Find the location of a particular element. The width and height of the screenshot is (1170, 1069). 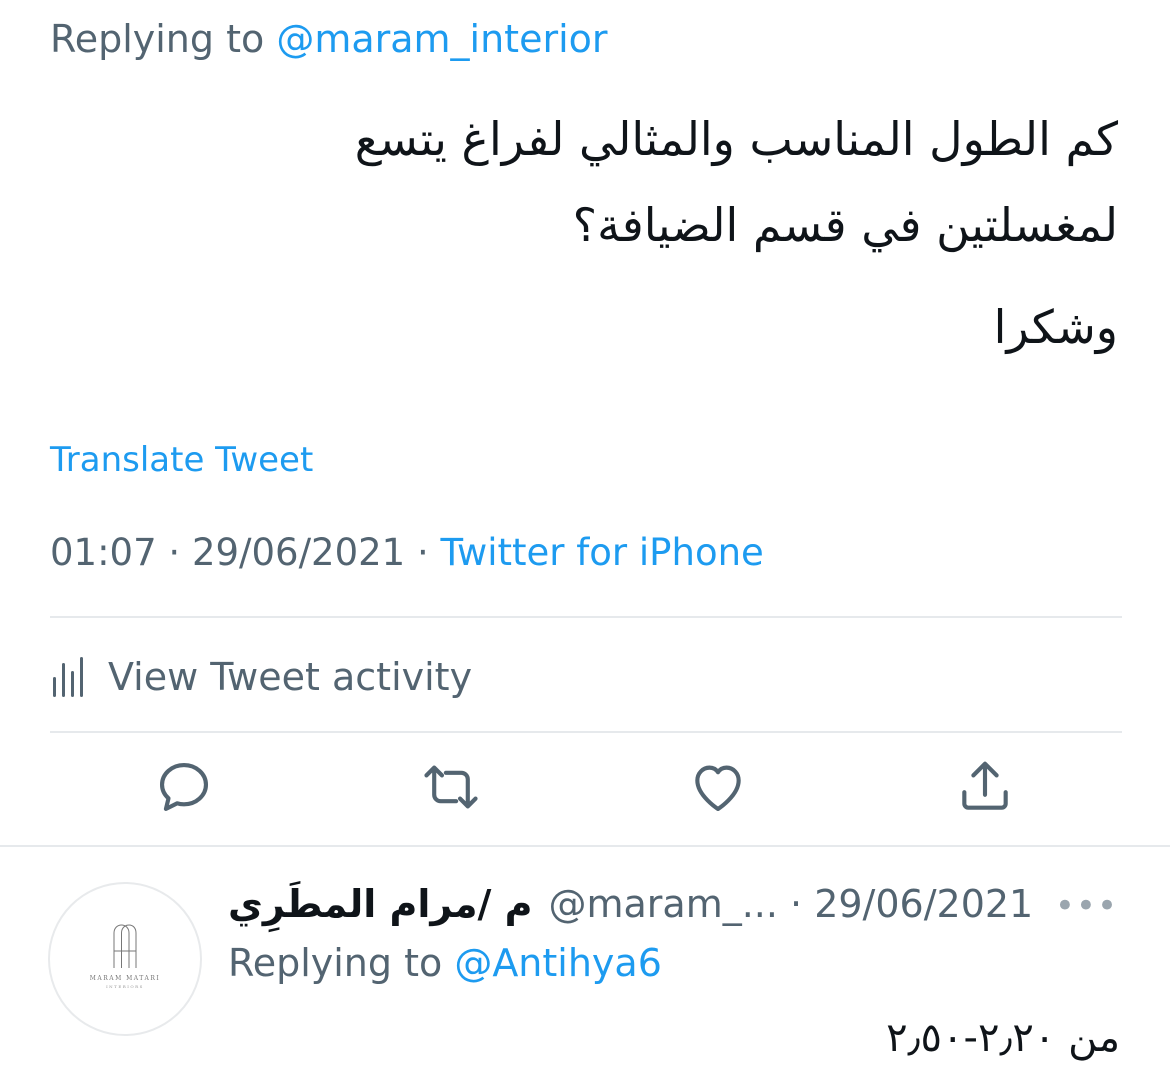

reply-author-handle-and-date: @maram_... · 29/06/2021 is located at coordinates (790, 904).